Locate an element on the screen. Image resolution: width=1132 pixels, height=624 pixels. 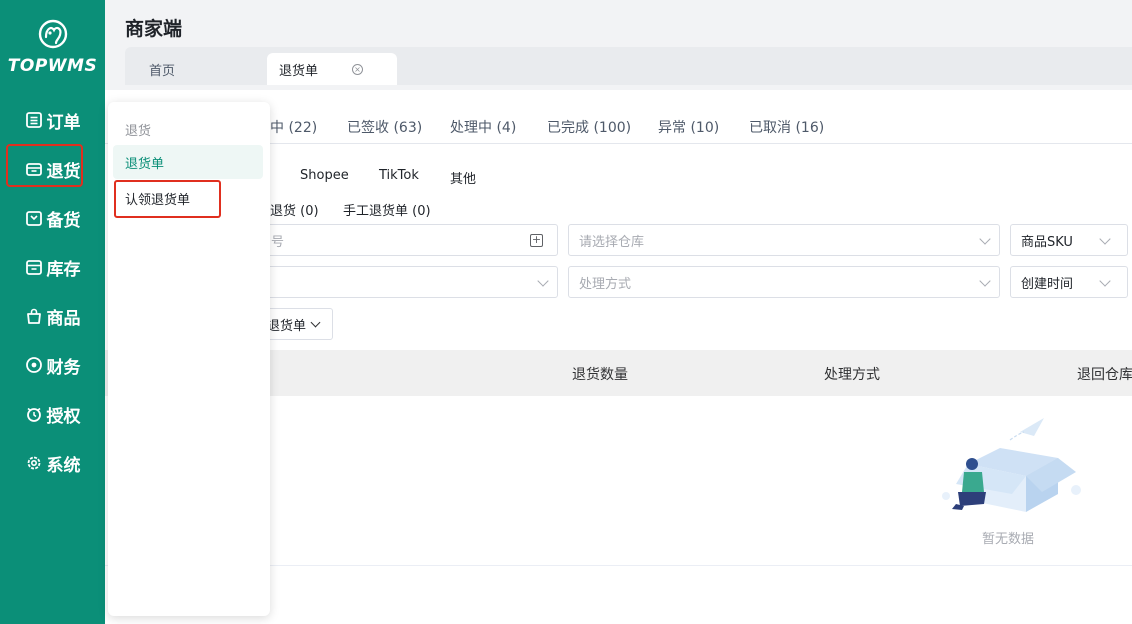
gear-icon is located at coordinates (34, 463).